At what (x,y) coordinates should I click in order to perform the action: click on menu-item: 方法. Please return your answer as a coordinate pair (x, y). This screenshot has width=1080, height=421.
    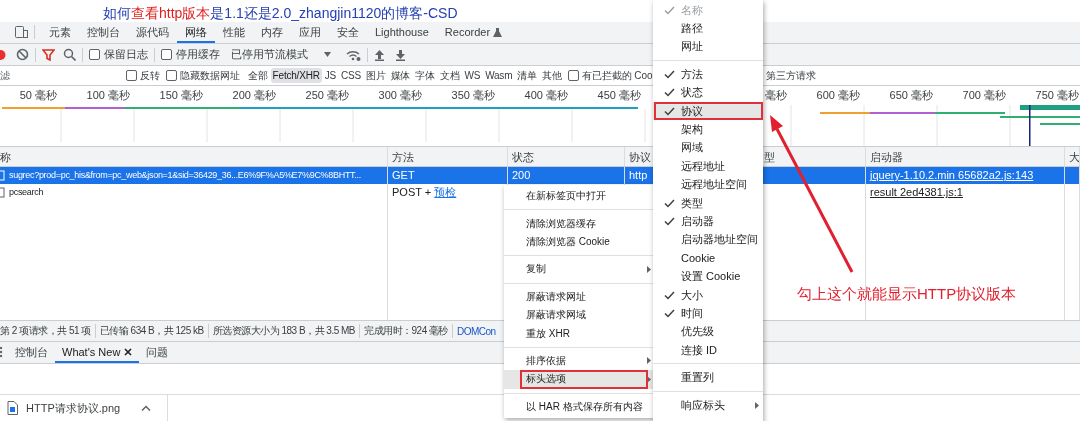
    Looking at the image, I should click on (708, 74).